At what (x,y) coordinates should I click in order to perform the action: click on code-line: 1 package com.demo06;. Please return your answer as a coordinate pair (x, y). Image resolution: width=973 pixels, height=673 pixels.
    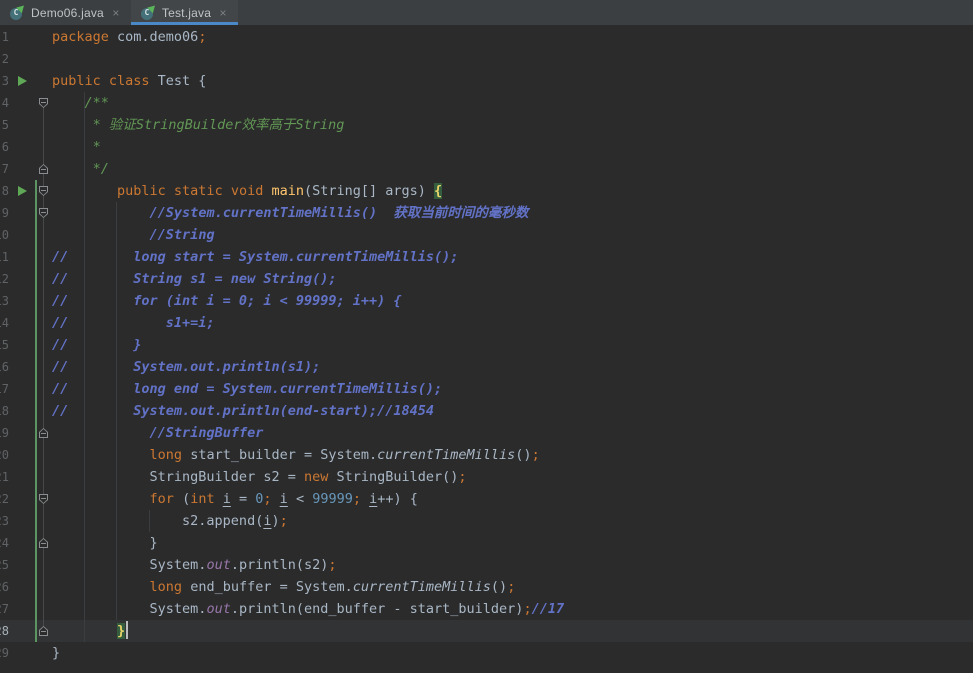
    Looking at the image, I should click on (486, 37).